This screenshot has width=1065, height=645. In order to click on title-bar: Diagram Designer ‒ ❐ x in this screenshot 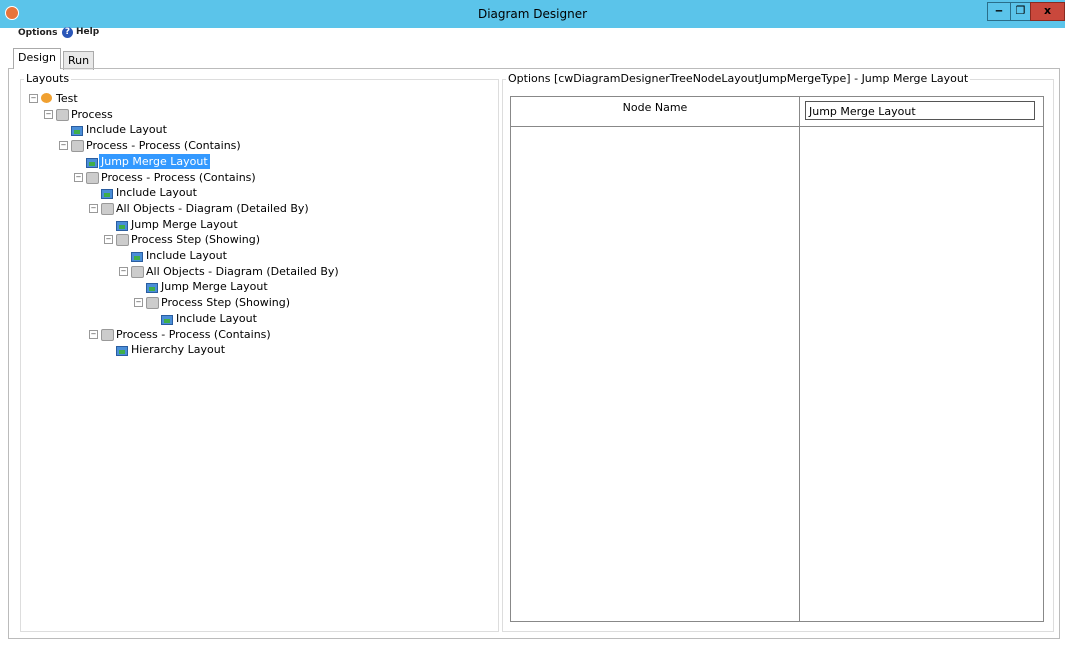, I will do `click(532, 14)`.